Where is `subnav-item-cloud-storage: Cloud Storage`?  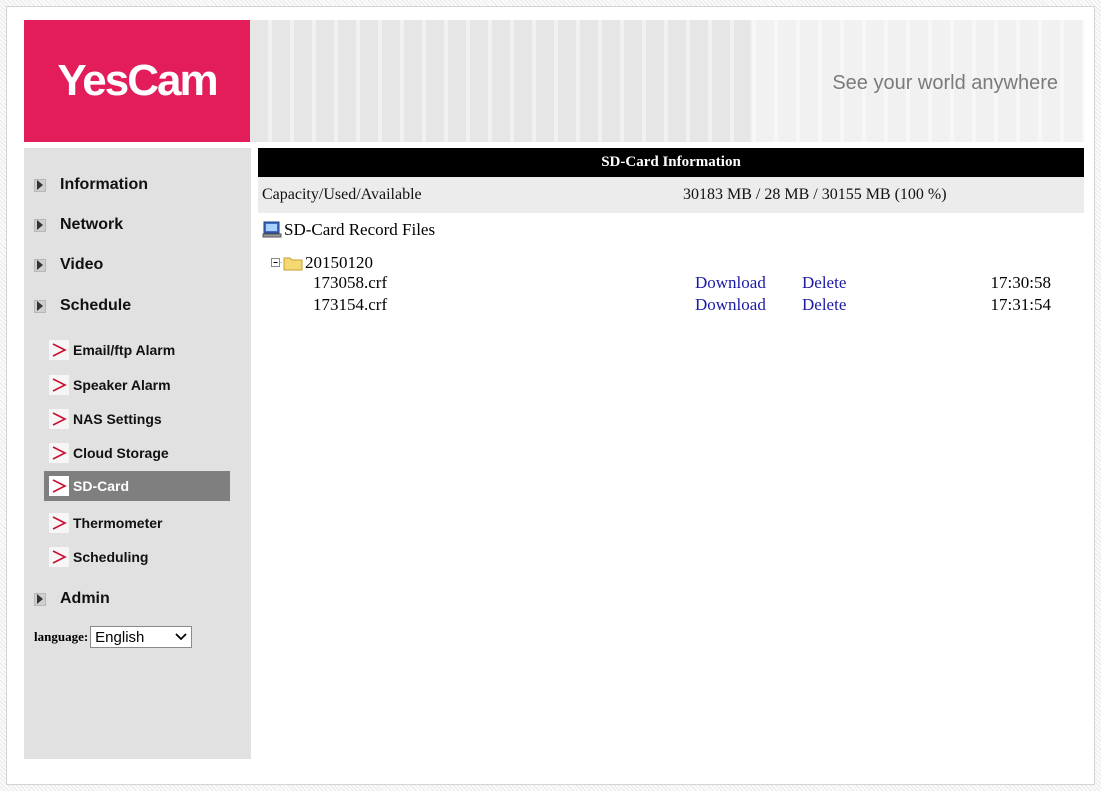 subnav-item-cloud-storage: Cloud Storage is located at coordinates (137, 453).